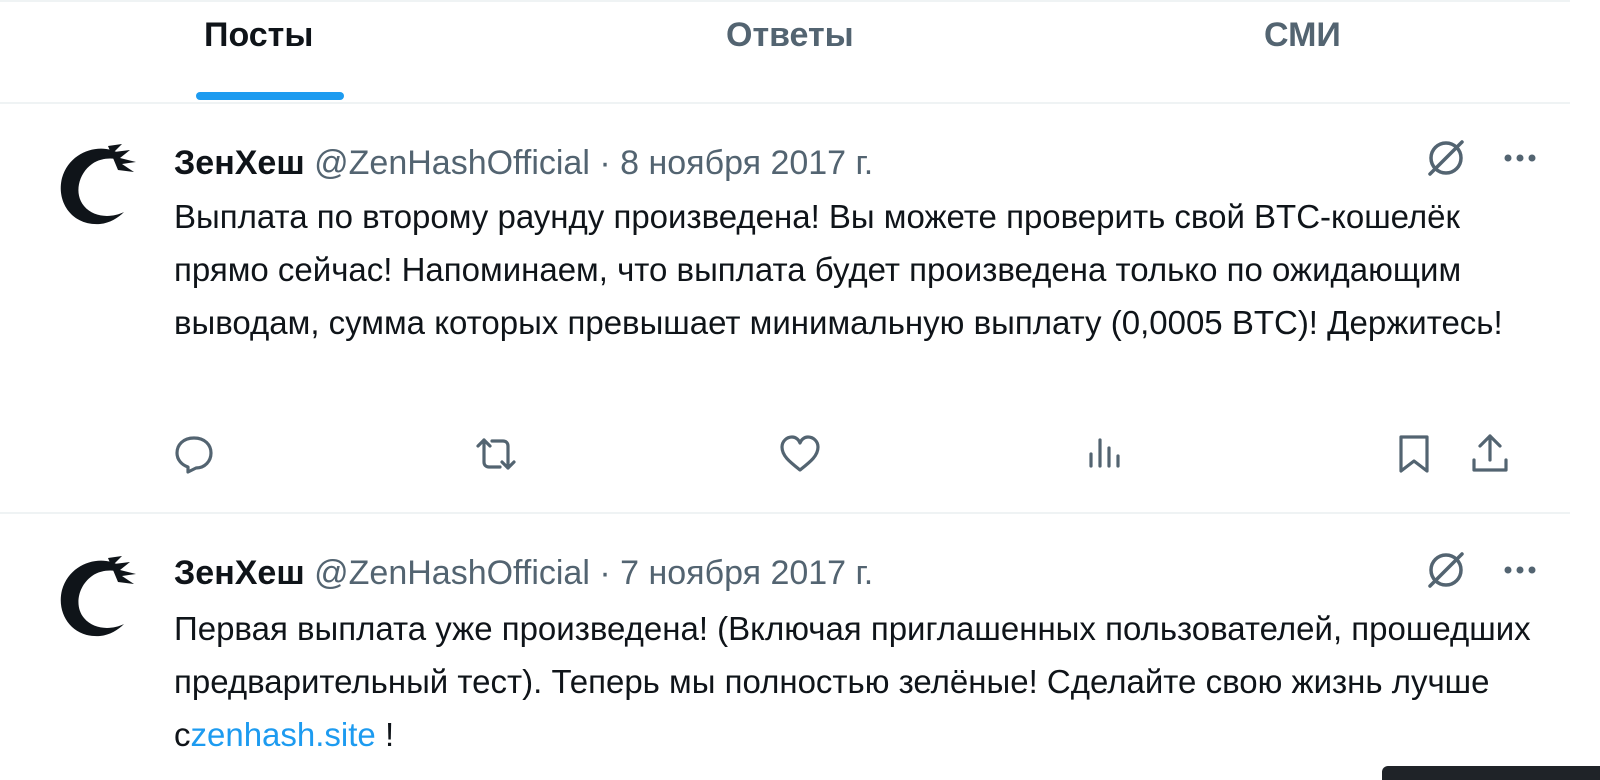 This screenshot has height=780, width=1600. I want to click on tweet-date: 8 ноября 2017 г., so click(746, 163).